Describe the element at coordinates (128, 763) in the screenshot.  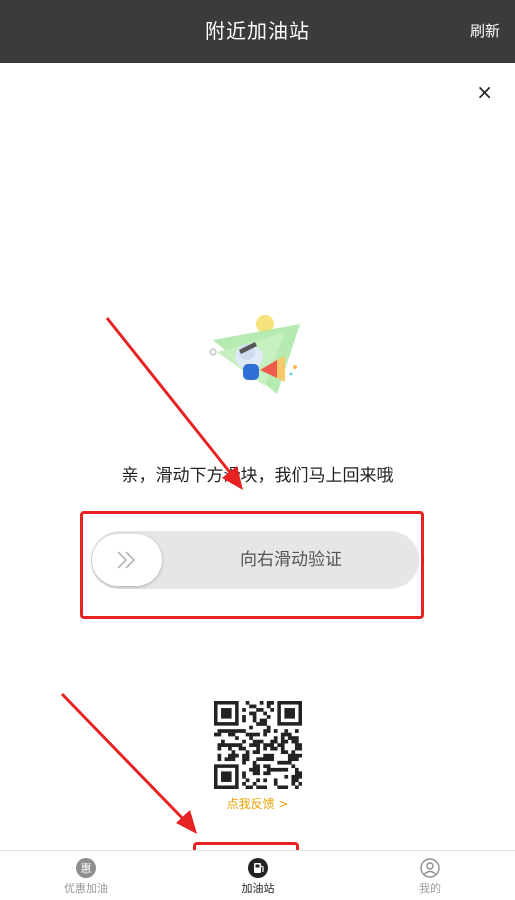
I see `annotation-arrow` at that location.